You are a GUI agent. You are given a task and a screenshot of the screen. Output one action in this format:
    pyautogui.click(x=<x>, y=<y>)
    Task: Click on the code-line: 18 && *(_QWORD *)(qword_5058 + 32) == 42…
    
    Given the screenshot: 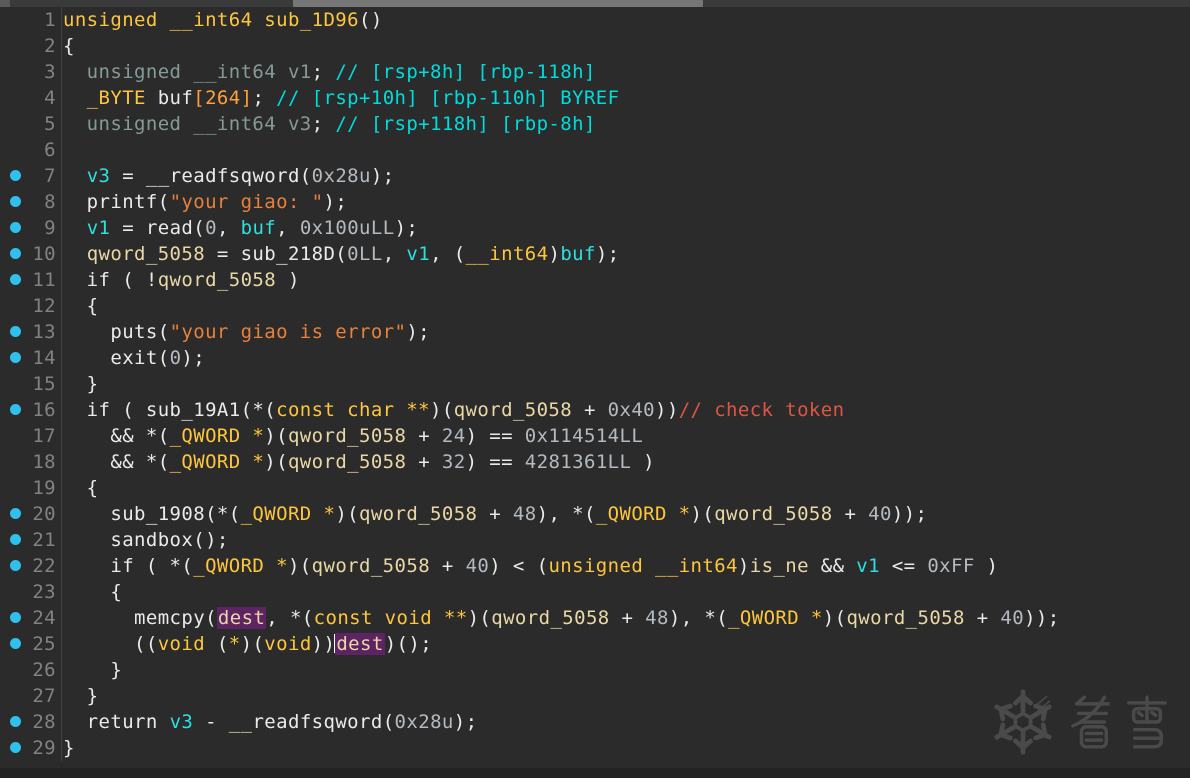 What is the action you would take?
    pyautogui.click(x=595, y=462)
    